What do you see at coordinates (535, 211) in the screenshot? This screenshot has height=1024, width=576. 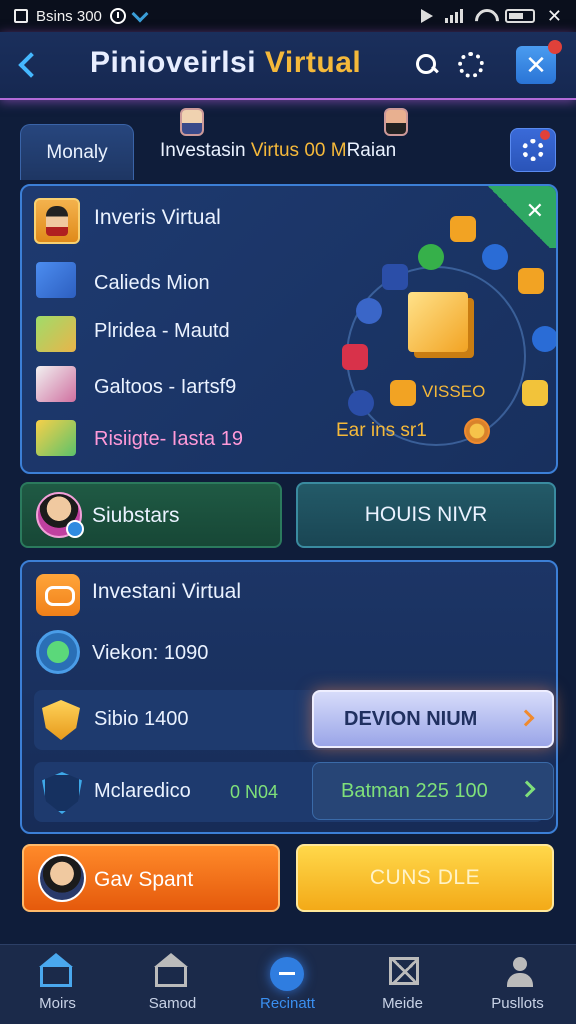 I see `dismiss-icon: ✕` at bounding box center [535, 211].